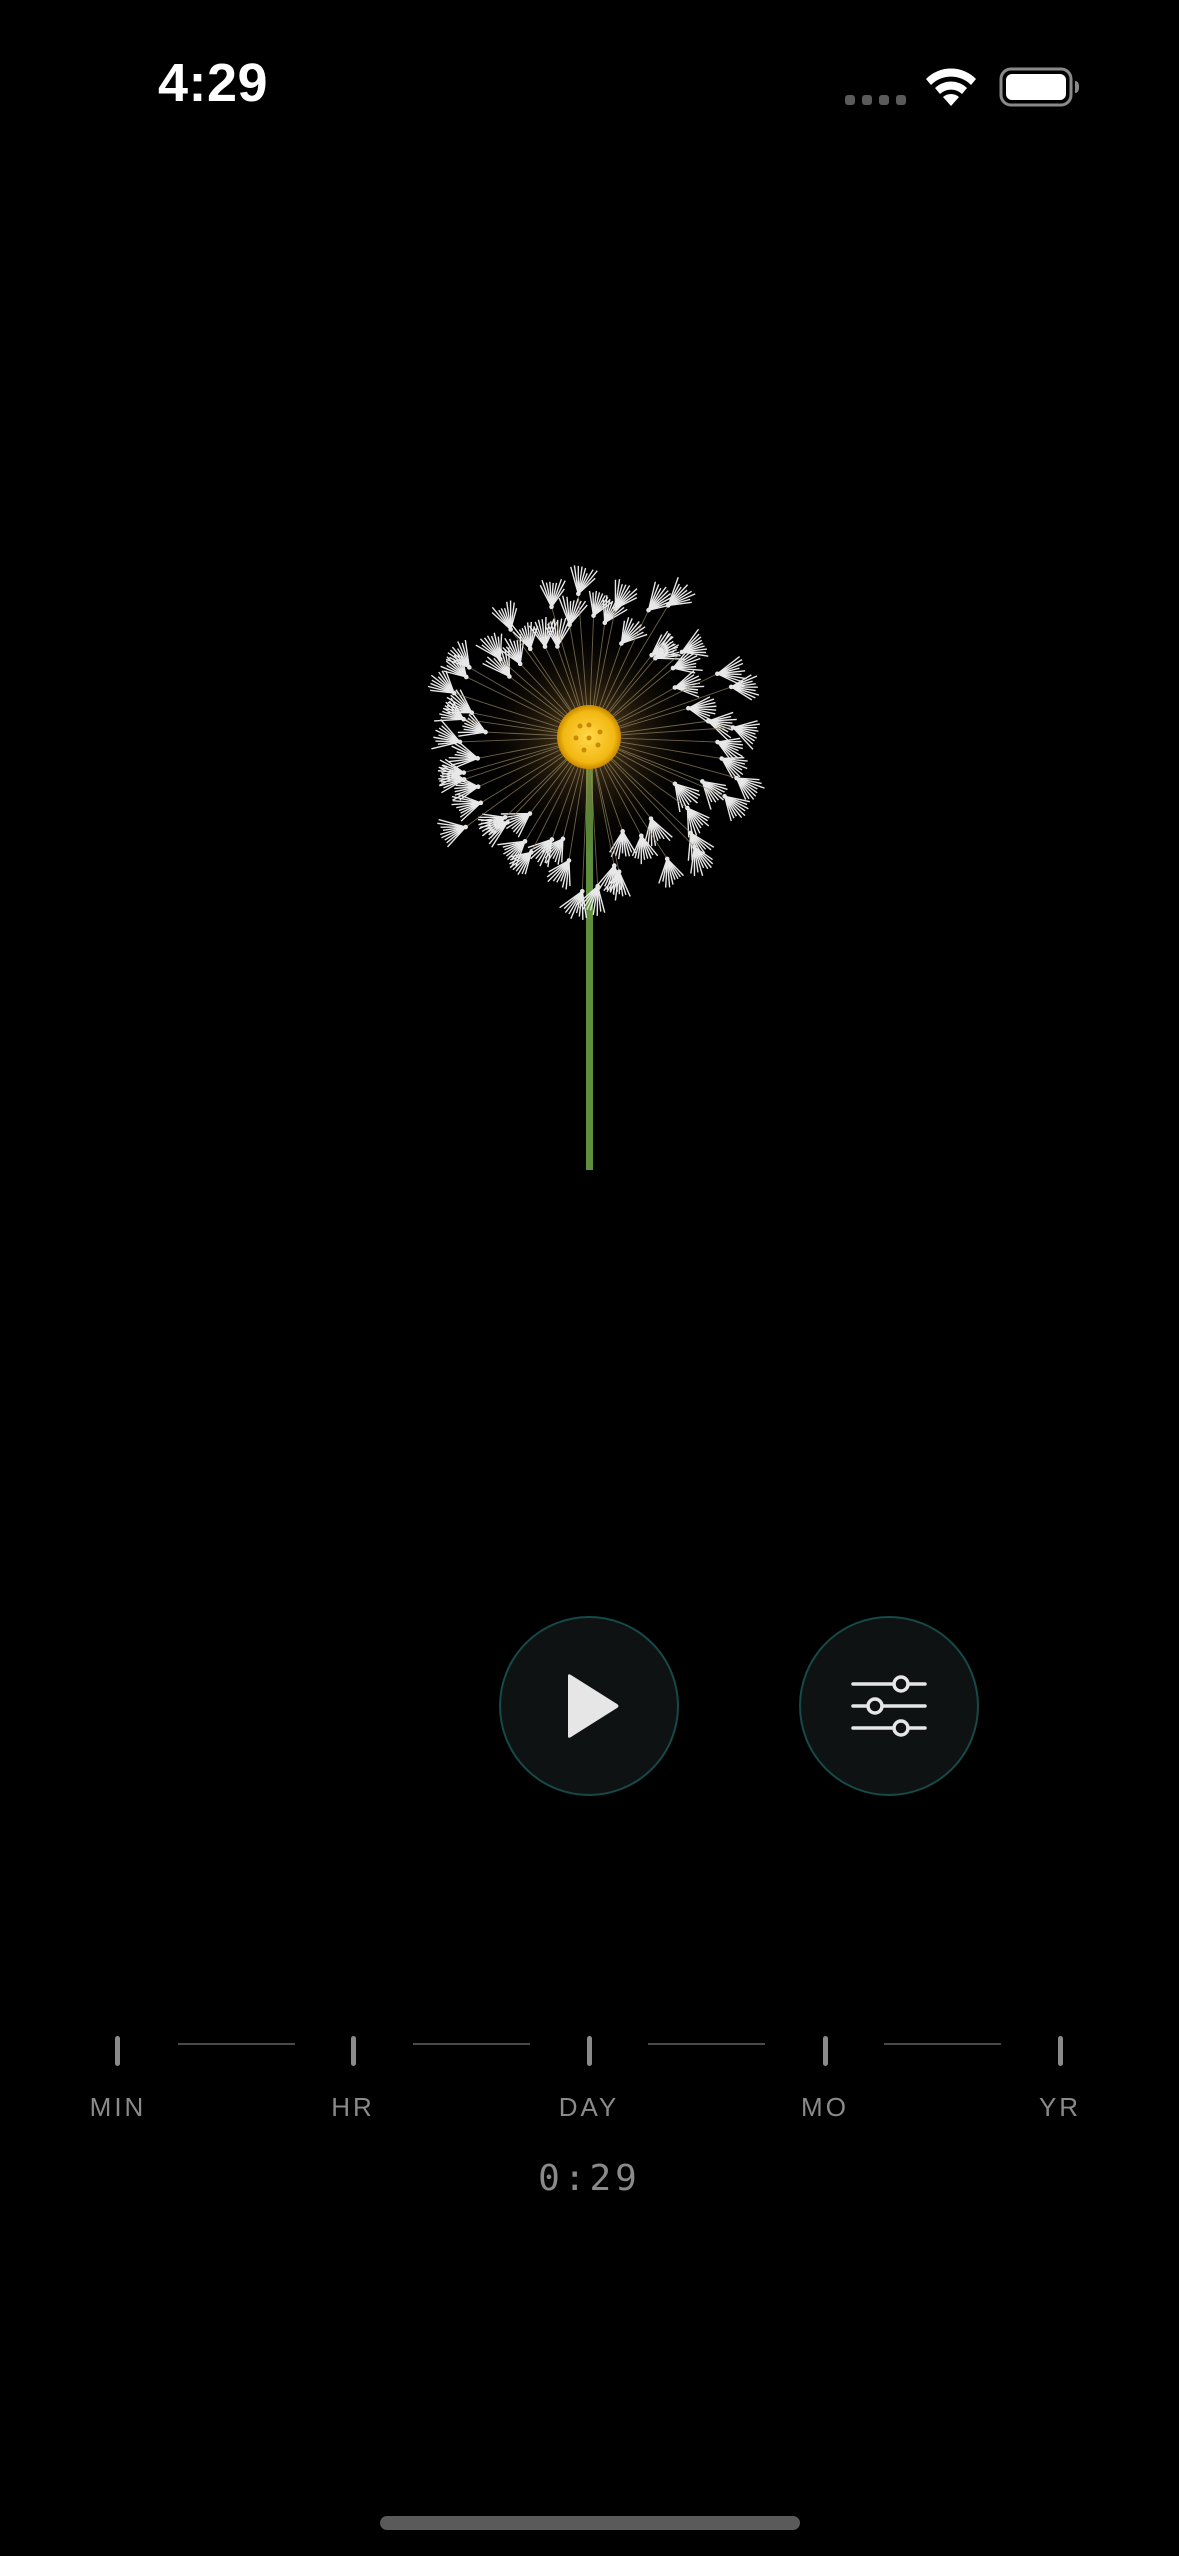 The width and height of the screenshot is (1179, 2556). What do you see at coordinates (353, 2051) in the screenshot?
I see `tick-hr` at bounding box center [353, 2051].